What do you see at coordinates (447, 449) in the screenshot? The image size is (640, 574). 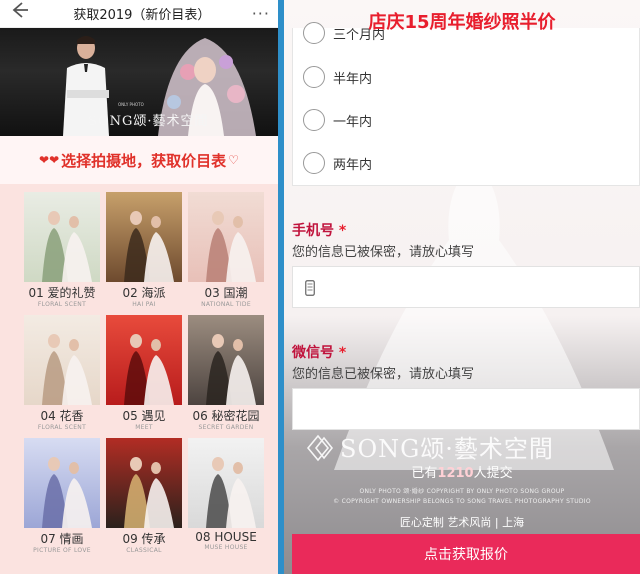 I see `svg-text: SONG颂·藝术空間` at bounding box center [447, 449].